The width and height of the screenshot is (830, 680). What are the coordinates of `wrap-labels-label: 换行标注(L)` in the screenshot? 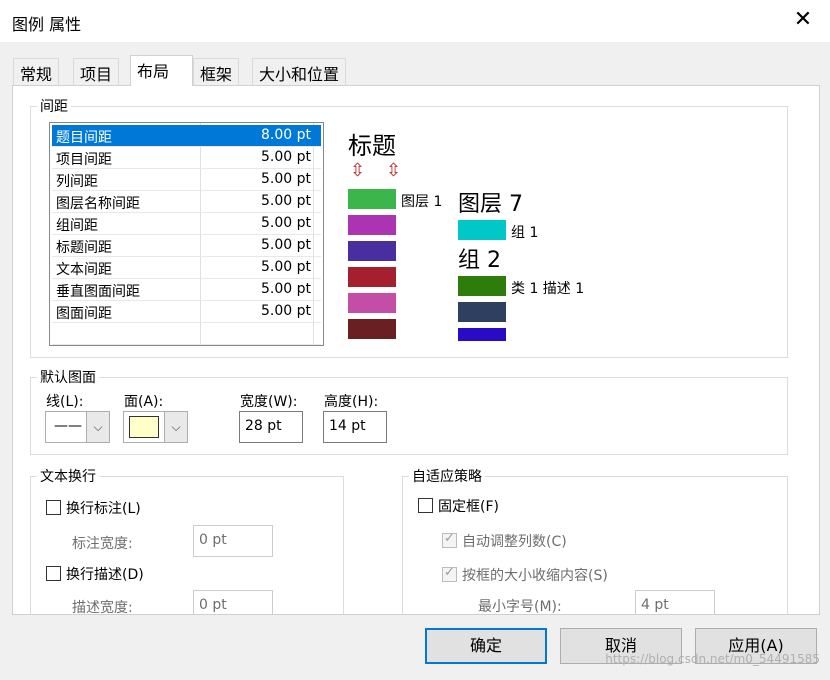 It's located at (103, 509).